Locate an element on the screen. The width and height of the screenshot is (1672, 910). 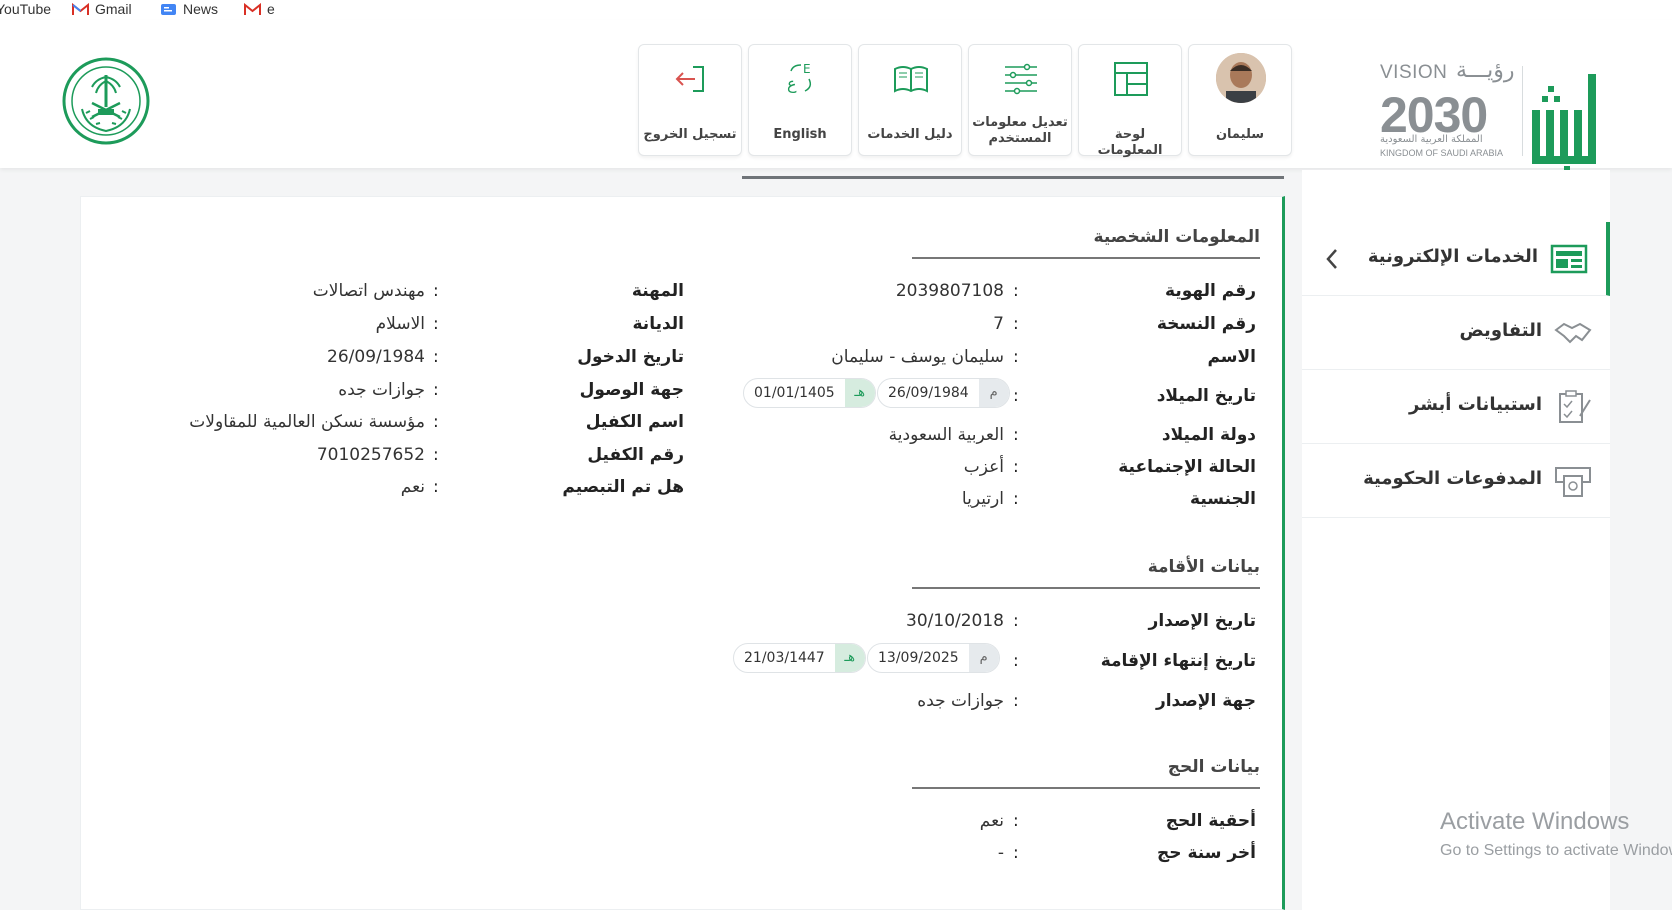
date-value: 26/09/1984 is located at coordinates (928, 393).